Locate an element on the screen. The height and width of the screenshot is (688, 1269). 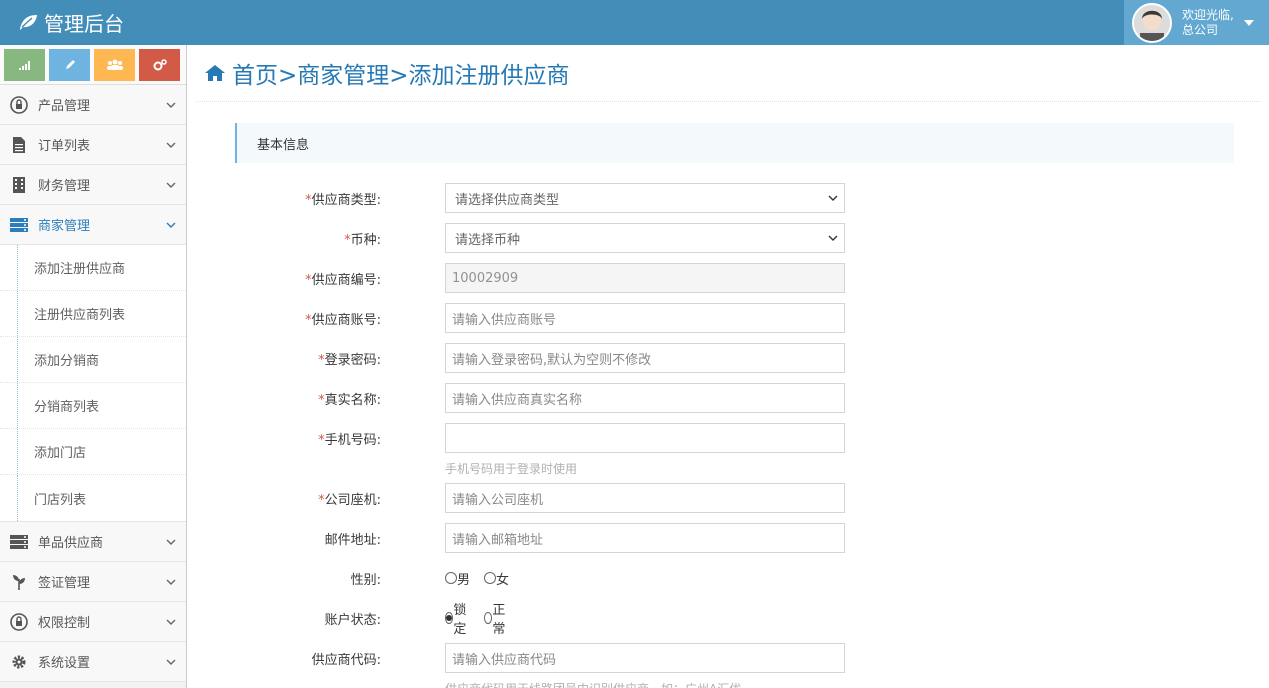
file-icon is located at coordinates (19, 145).